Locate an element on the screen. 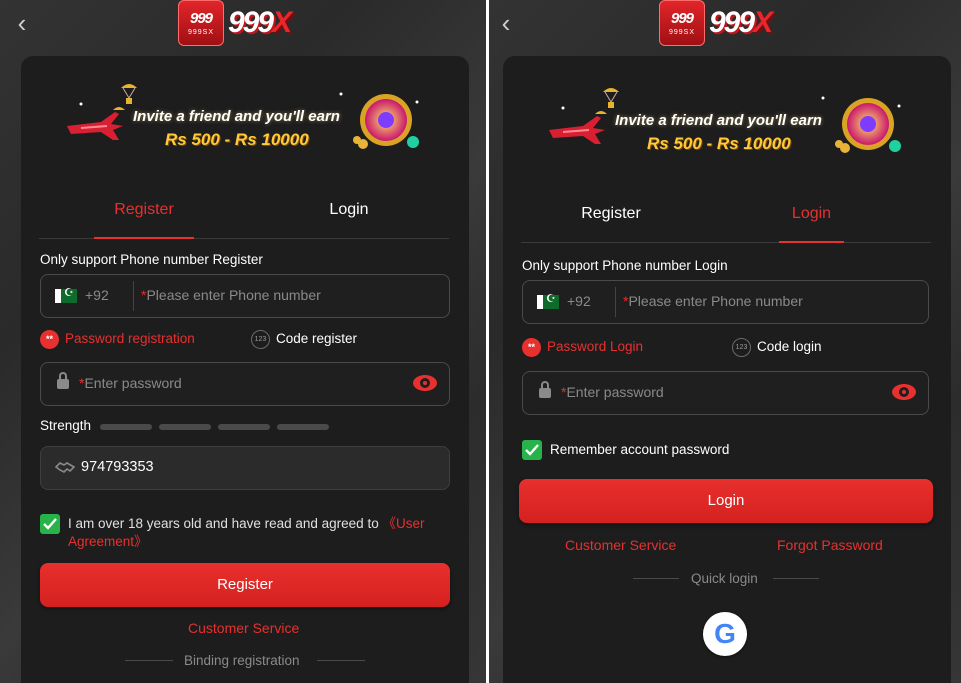 The image size is (961, 683). agree-checkbox is located at coordinates (50, 524).